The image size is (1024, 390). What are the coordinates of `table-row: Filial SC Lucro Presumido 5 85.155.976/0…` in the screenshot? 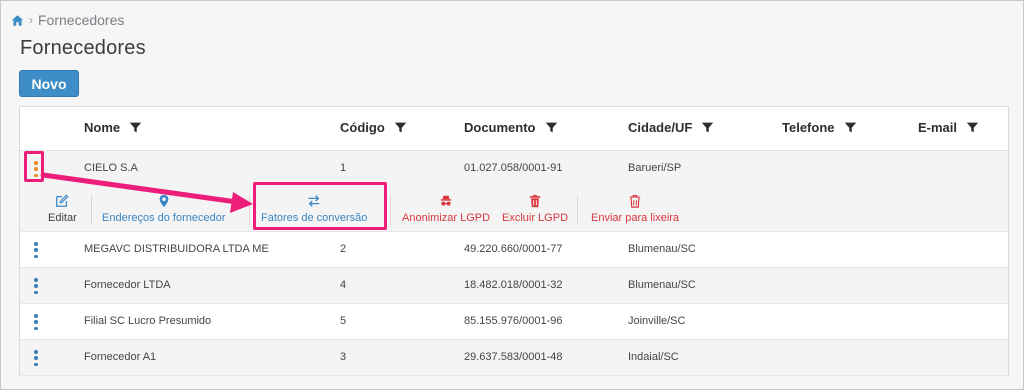 It's located at (514, 322).